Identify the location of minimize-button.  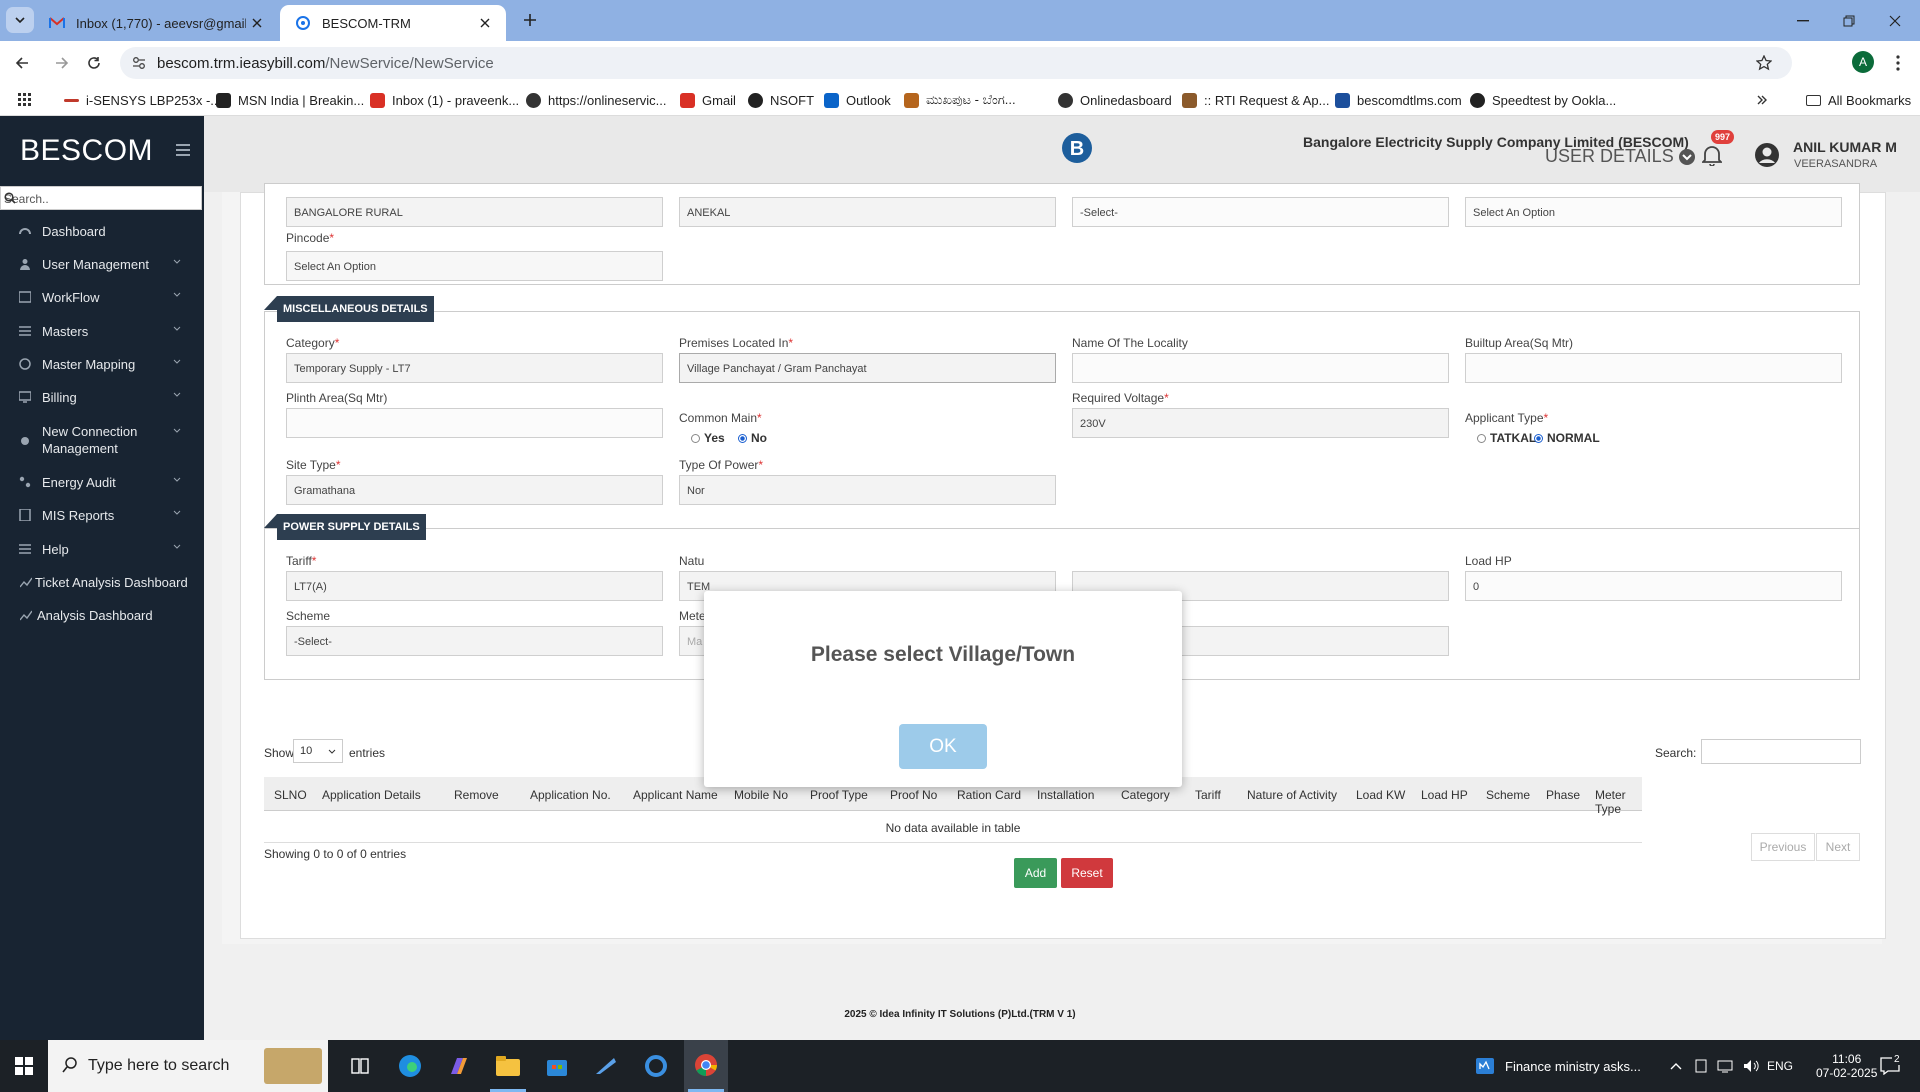
(1803, 20).